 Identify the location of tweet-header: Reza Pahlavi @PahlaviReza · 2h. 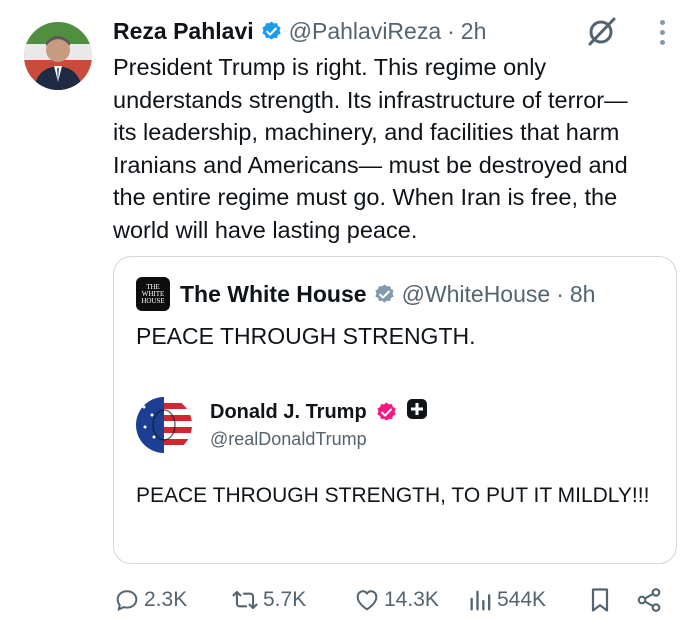
(299, 31).